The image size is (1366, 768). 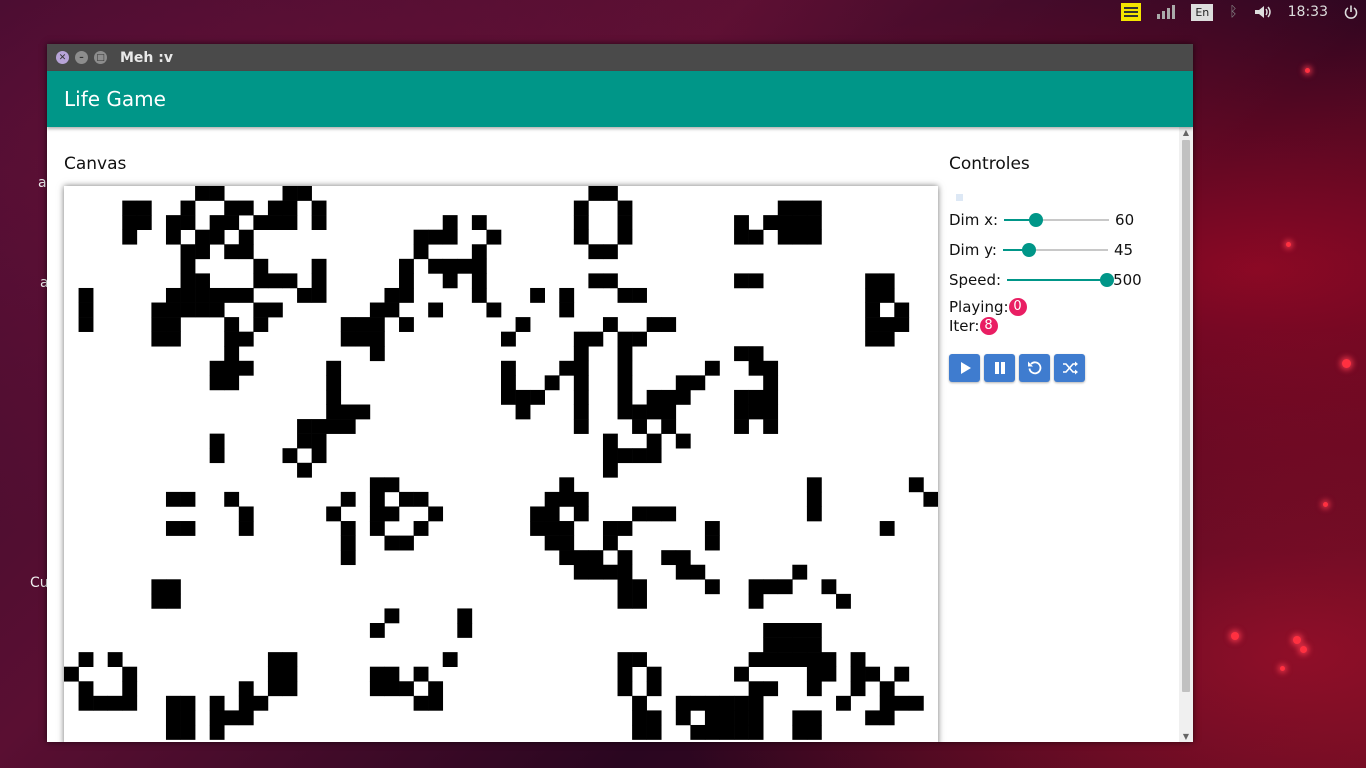 What do you see at coordinates (100, 57) in the screenshot?
I see `maximize-window-button: □` at bounding box center [100, 57].